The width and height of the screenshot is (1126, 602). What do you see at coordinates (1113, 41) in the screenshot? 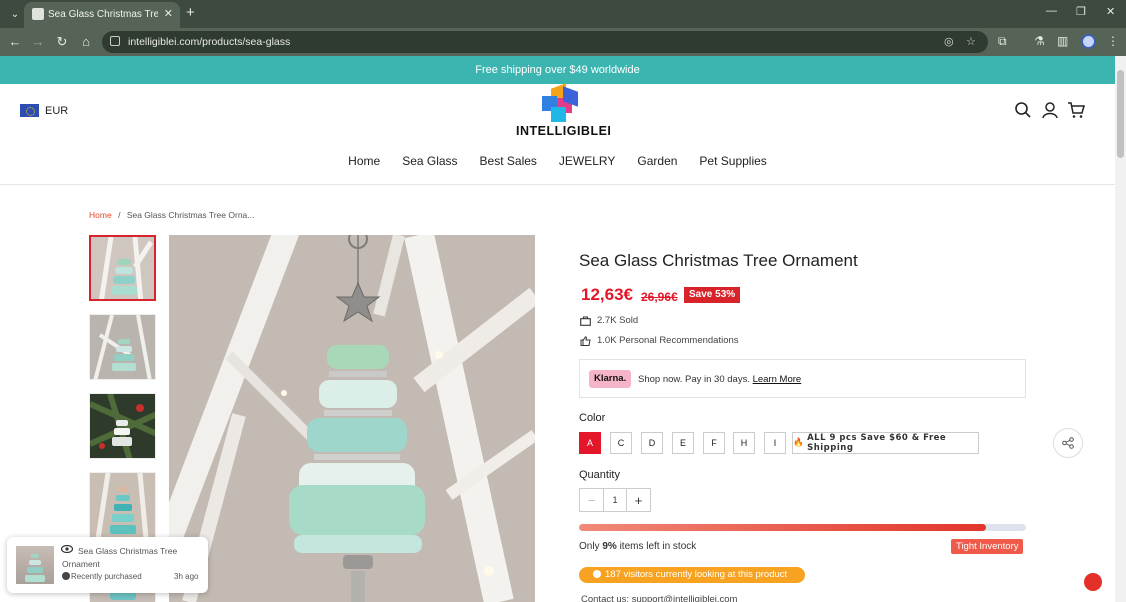
I see `browser-menu-icon: ⋮` at bounding box center [1113, 41].